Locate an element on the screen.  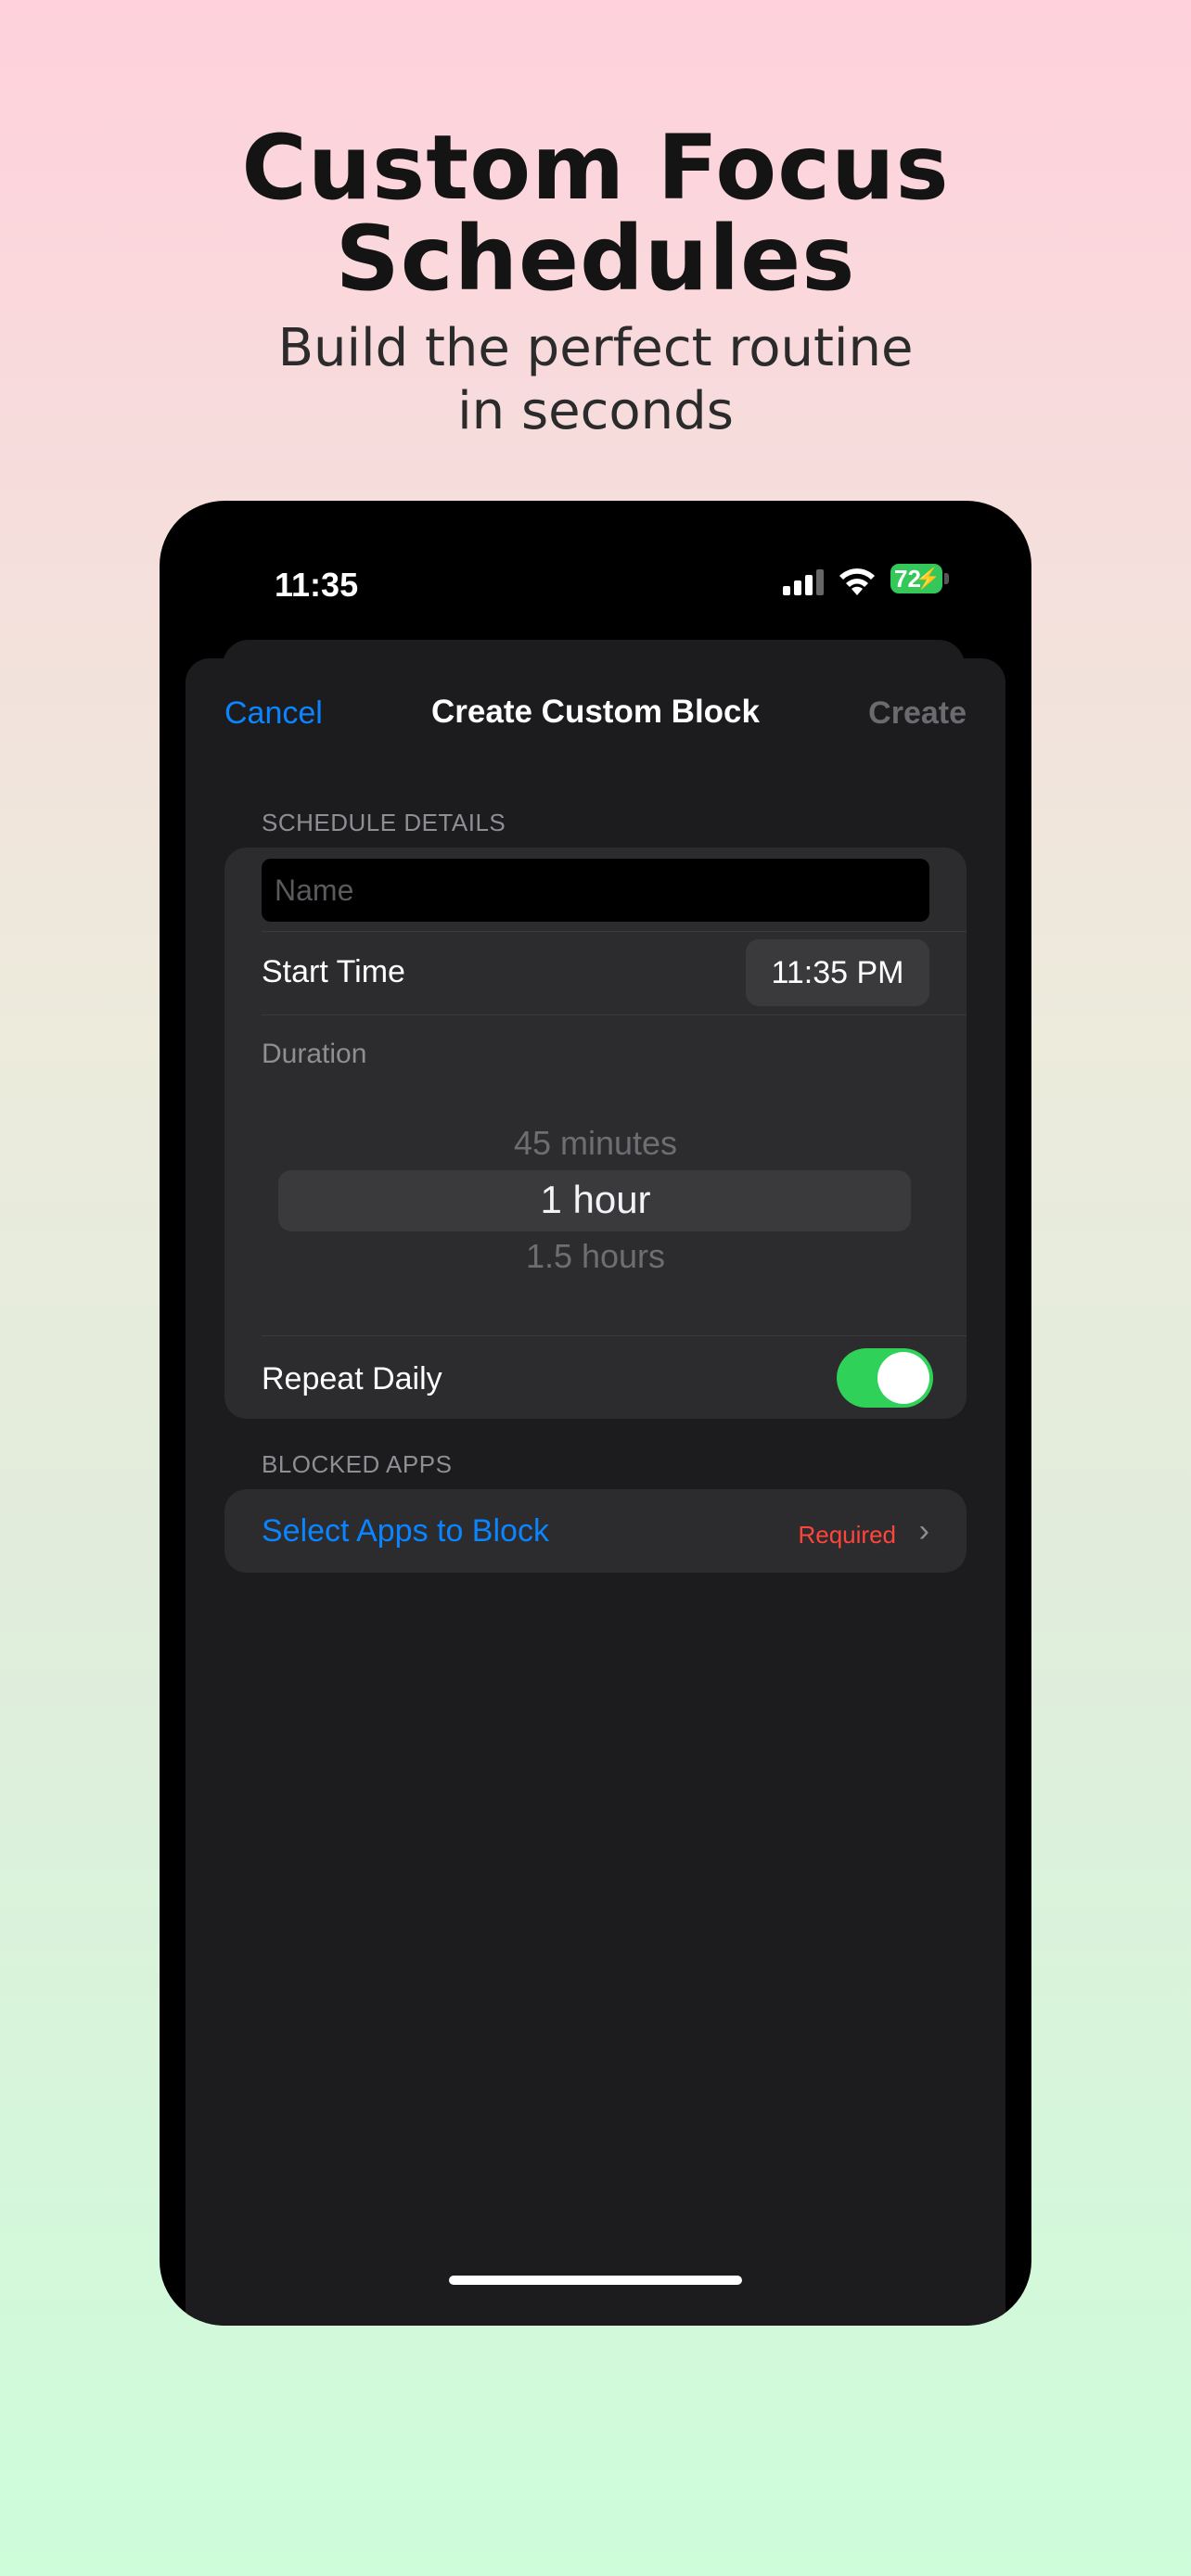
promo-headline: Custom Focus Schedules is located at coordinates (595, 213).